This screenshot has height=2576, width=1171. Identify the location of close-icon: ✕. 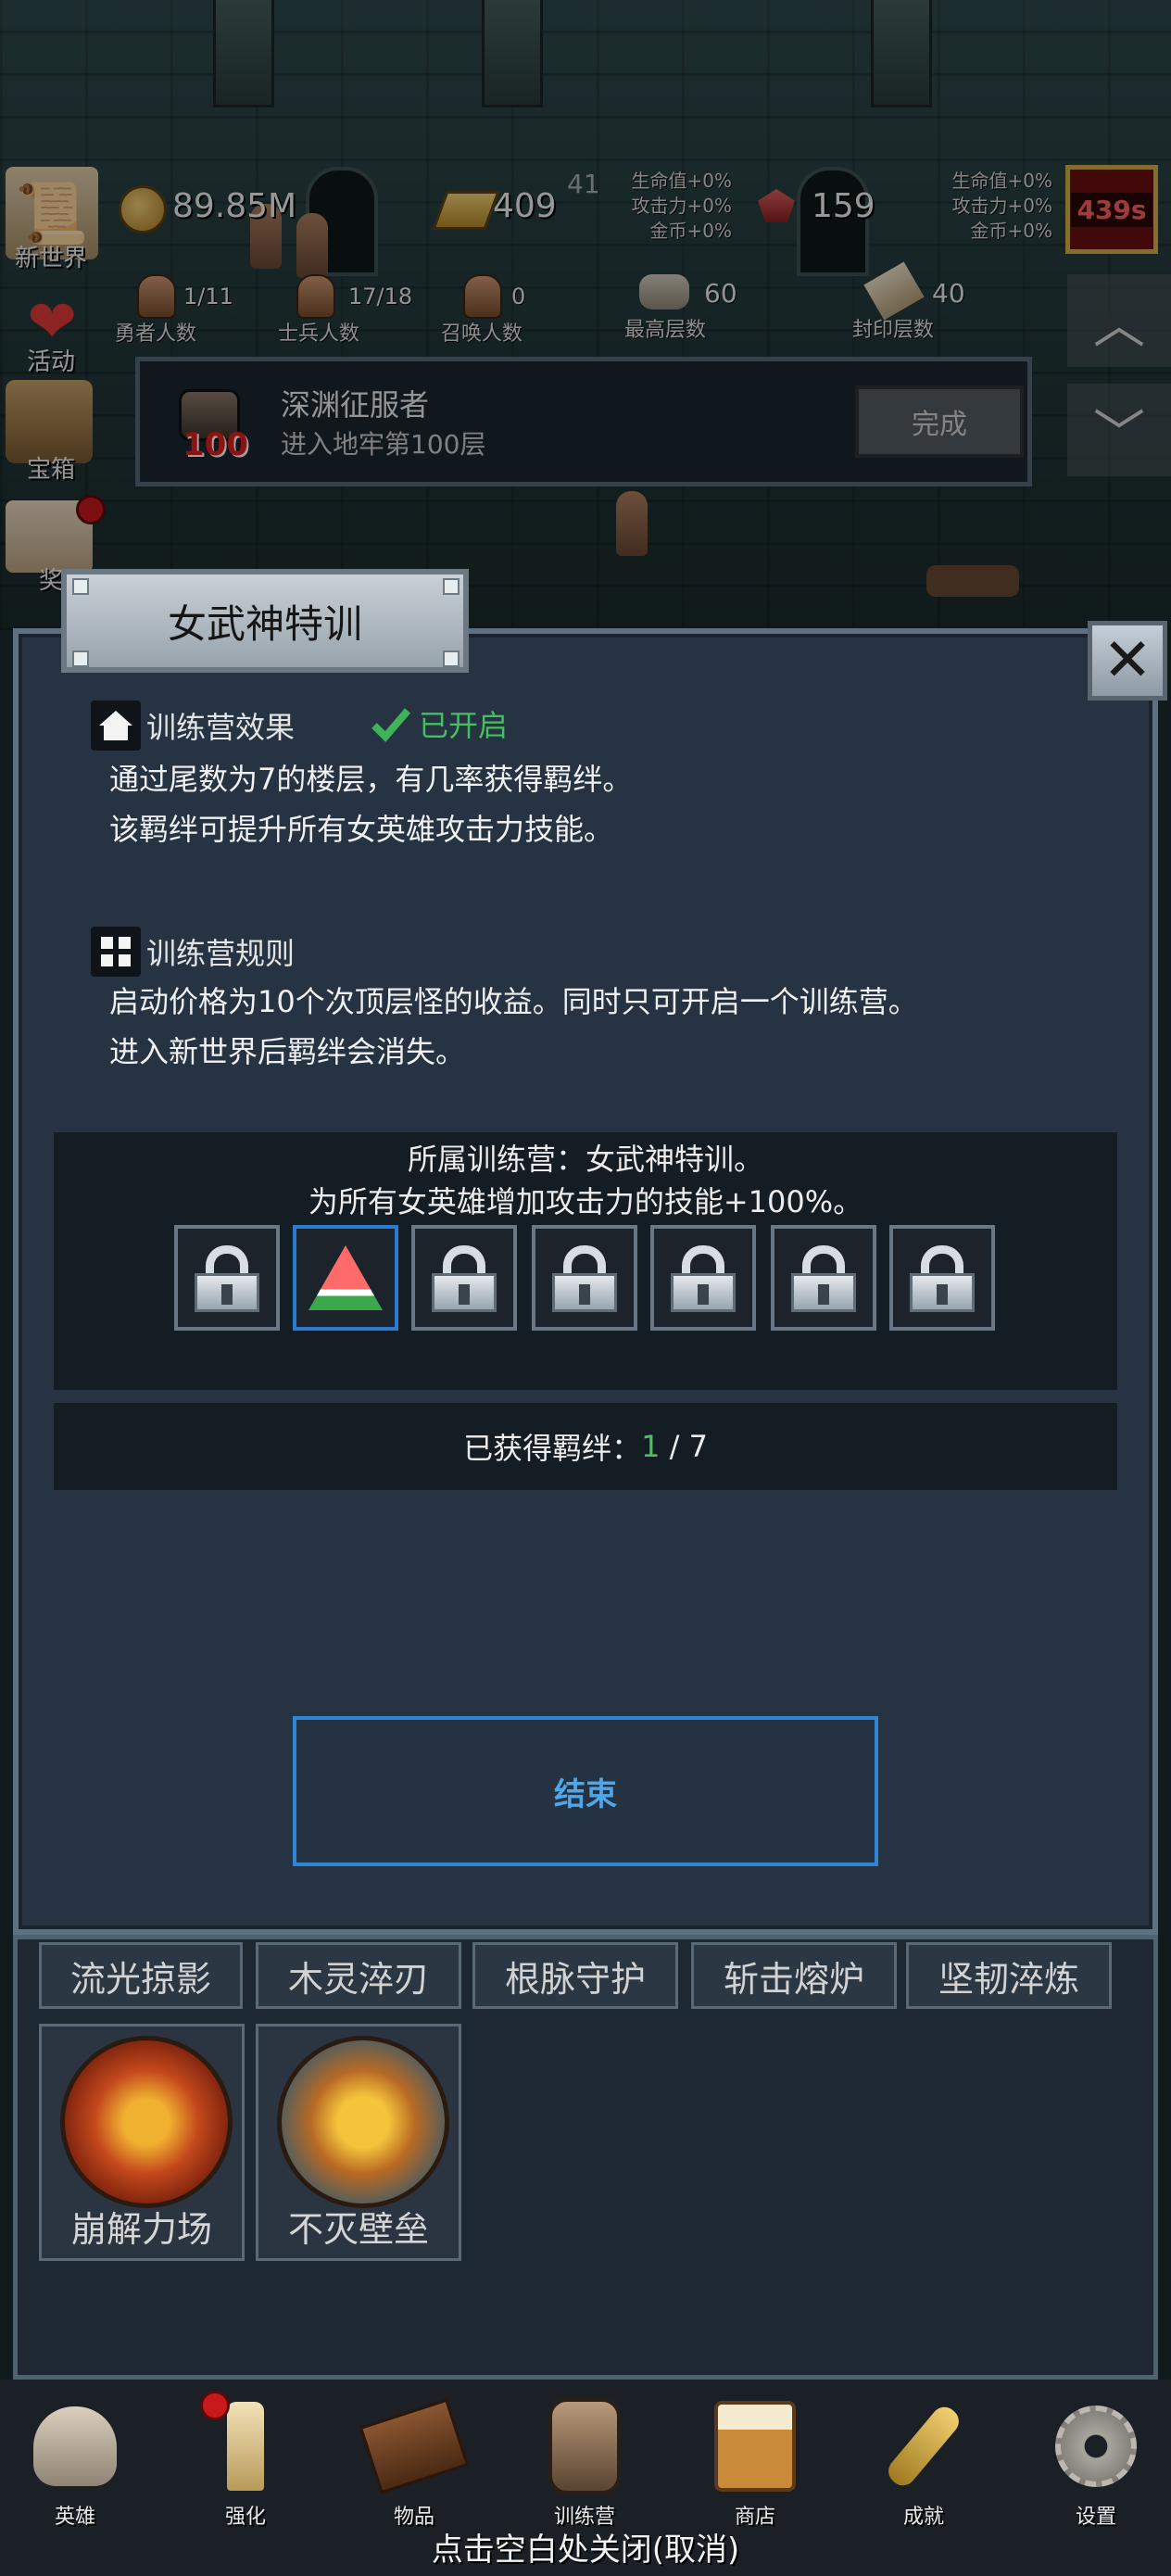
(1127, 660).